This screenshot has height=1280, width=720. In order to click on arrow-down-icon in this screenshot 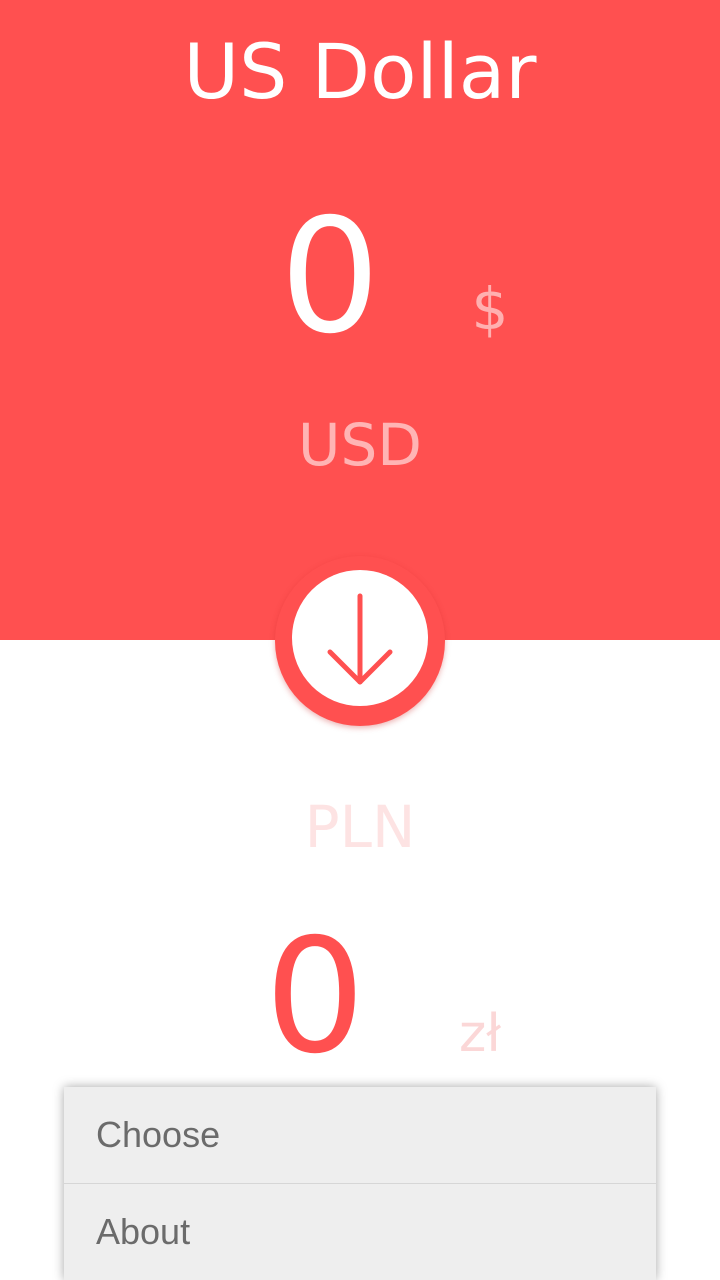, I will do `click(360, 639)`.